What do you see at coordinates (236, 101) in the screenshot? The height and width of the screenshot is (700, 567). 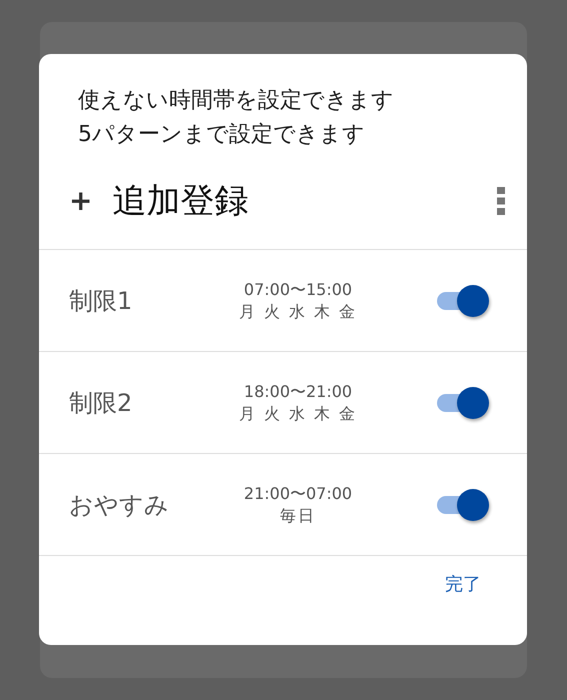 I see `description-text: 使えない時間帯を設定できます` at bounding box center [236, 101].